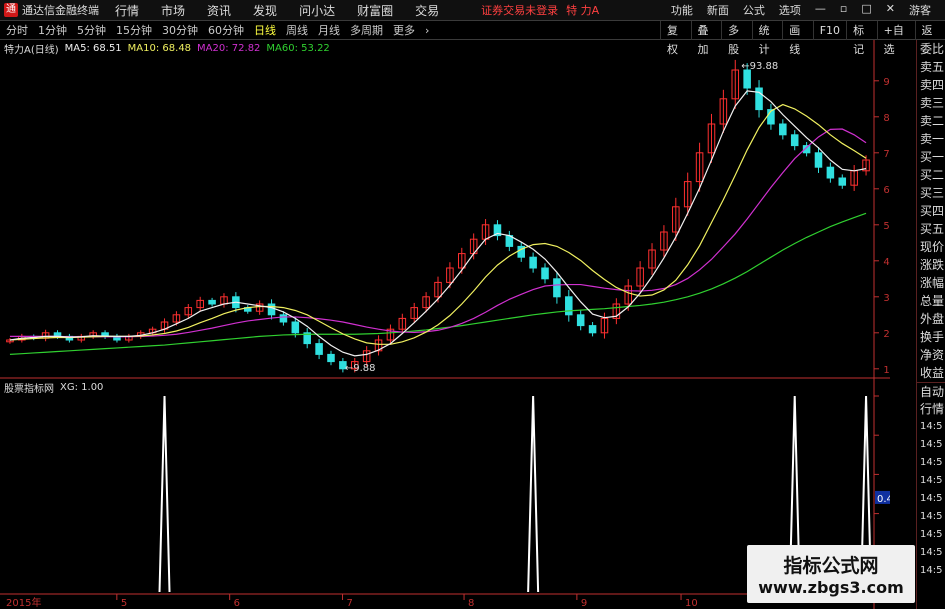 This screenshot has width=945, height=609. I want to click on tf-more: 更多, so click(404, 30).